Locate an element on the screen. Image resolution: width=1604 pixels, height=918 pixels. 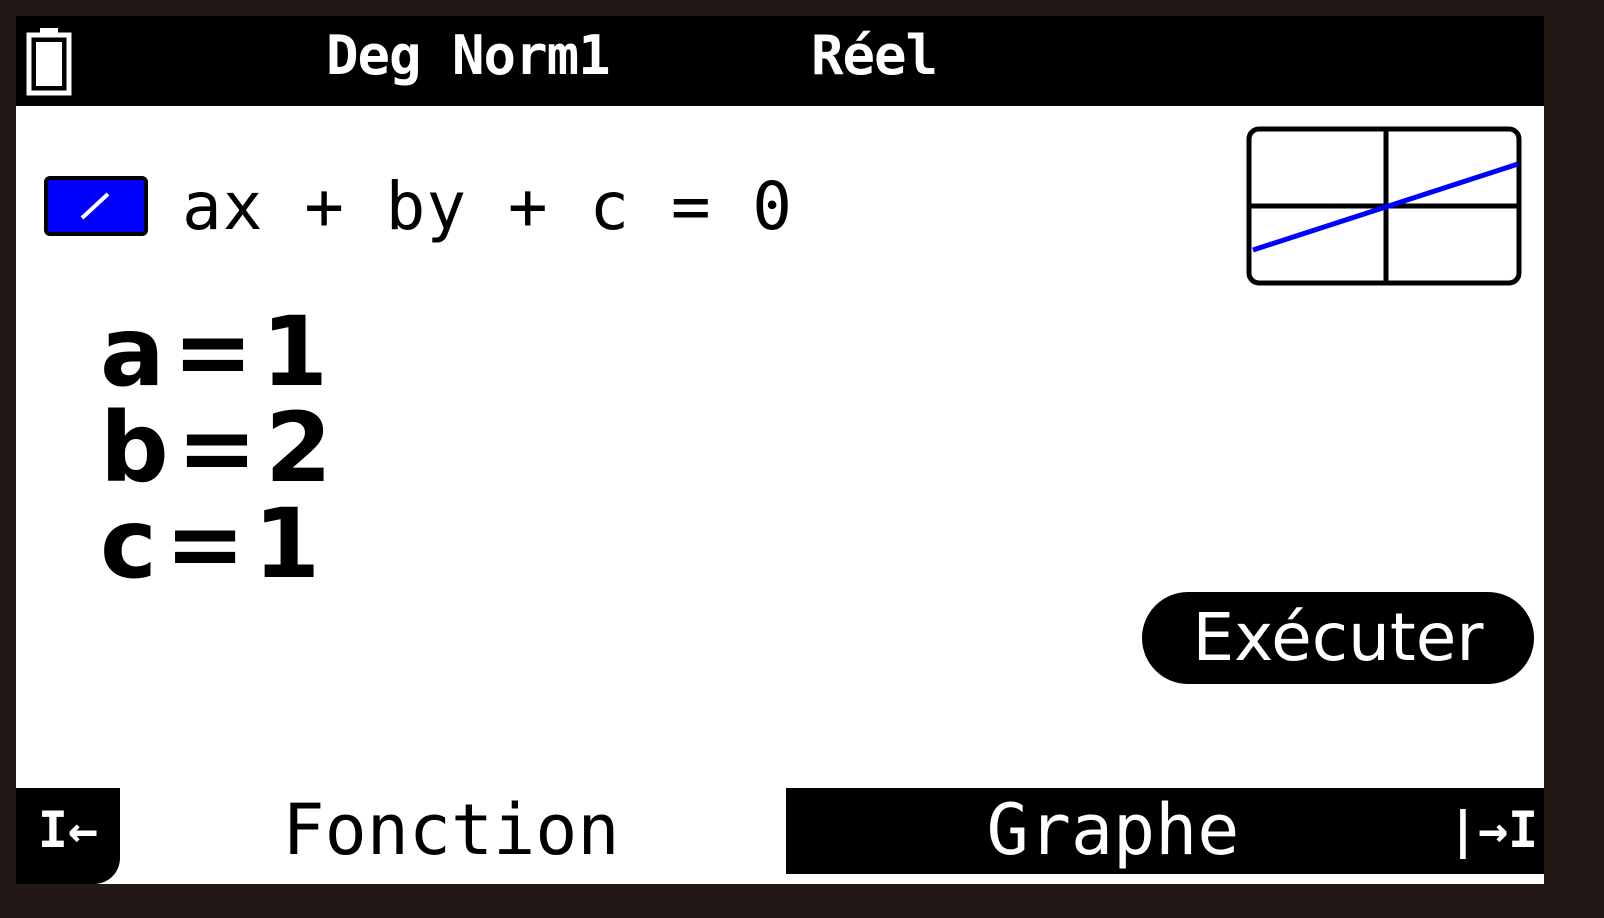
tab-graphe-label: Graphe is located at coordinates (1113, 830).